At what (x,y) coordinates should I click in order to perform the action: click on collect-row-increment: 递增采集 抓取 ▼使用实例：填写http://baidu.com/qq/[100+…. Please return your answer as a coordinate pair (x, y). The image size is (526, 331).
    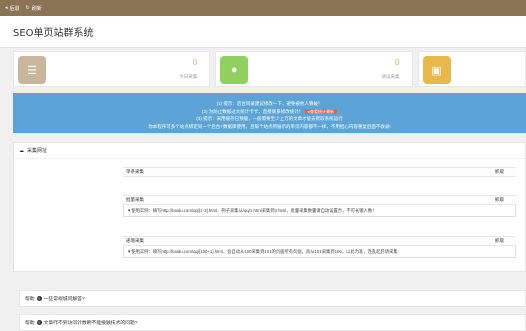
    Looking at the image, I should click on (319, 247).